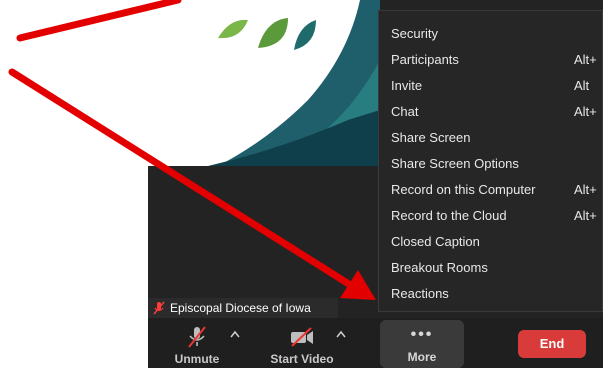 Image resolution: width=603 pixels, height=368 pixels. Describe the element at coordinates (435, 241) in the screenshot. I see `menu-item-label: Closed Caption` at that location.